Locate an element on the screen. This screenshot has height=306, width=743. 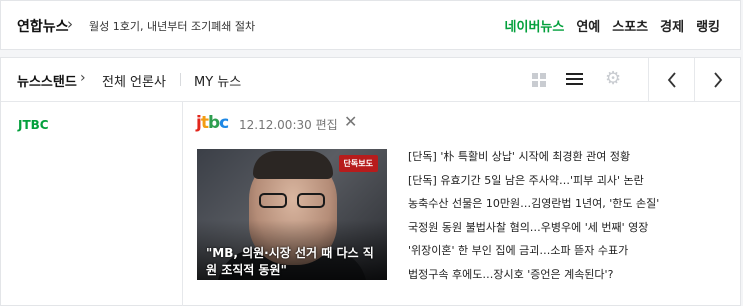
list-view-button is located at coordinates (575, 79).